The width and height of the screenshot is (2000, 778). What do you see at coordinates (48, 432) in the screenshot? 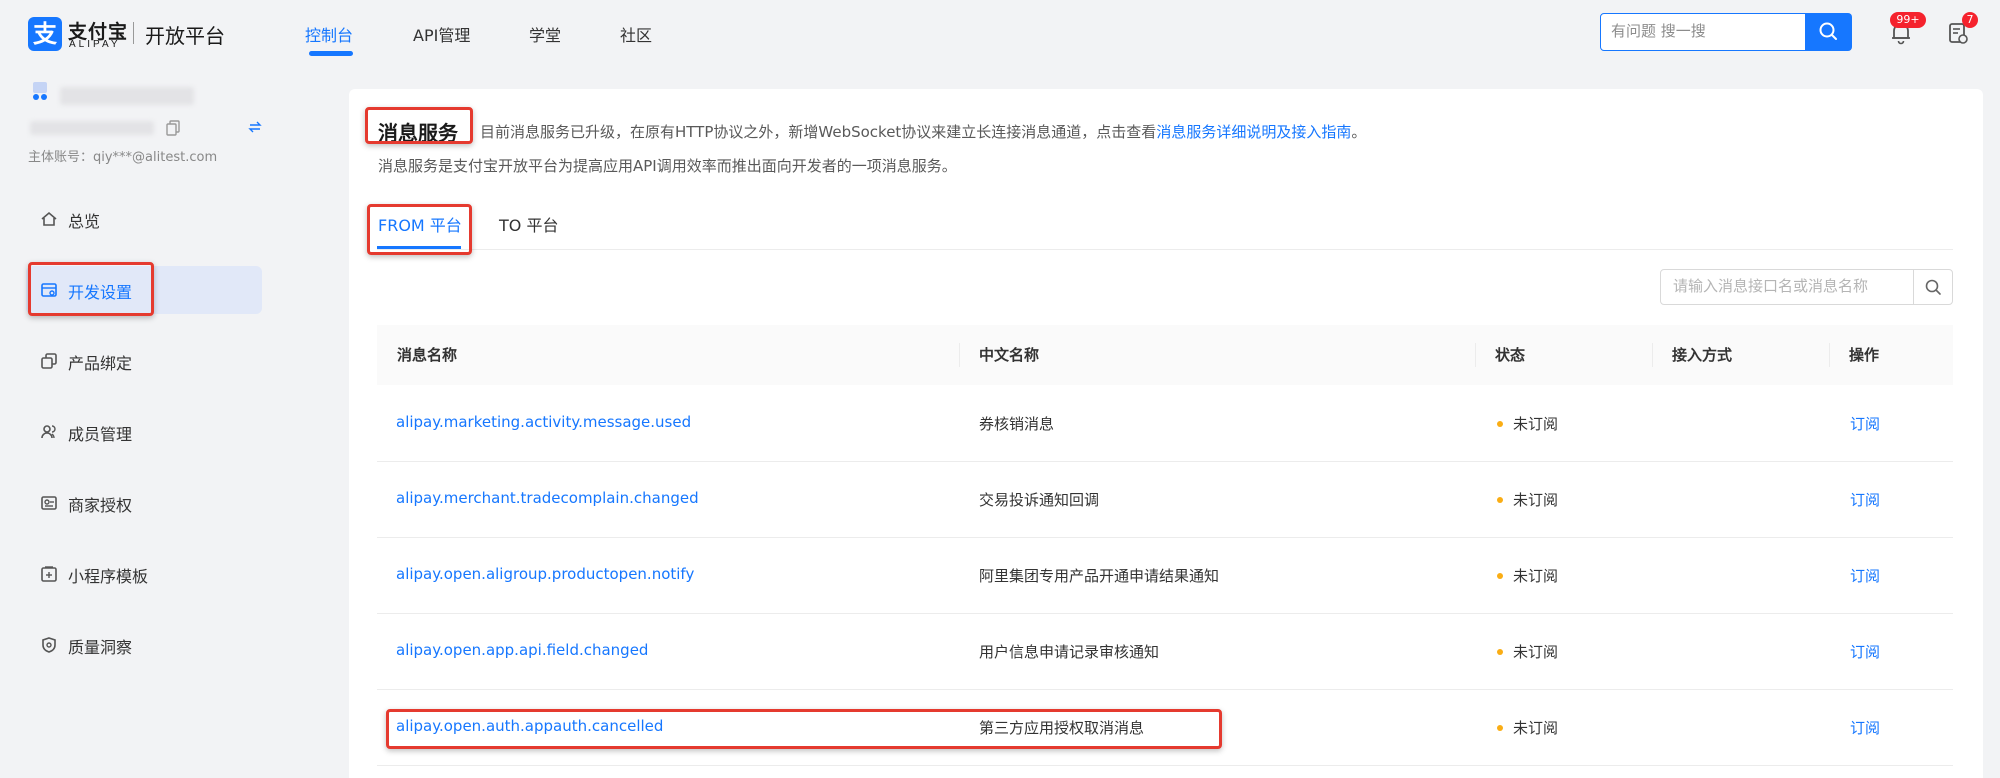
I see `members-icon` at bounding box center [48, 432].